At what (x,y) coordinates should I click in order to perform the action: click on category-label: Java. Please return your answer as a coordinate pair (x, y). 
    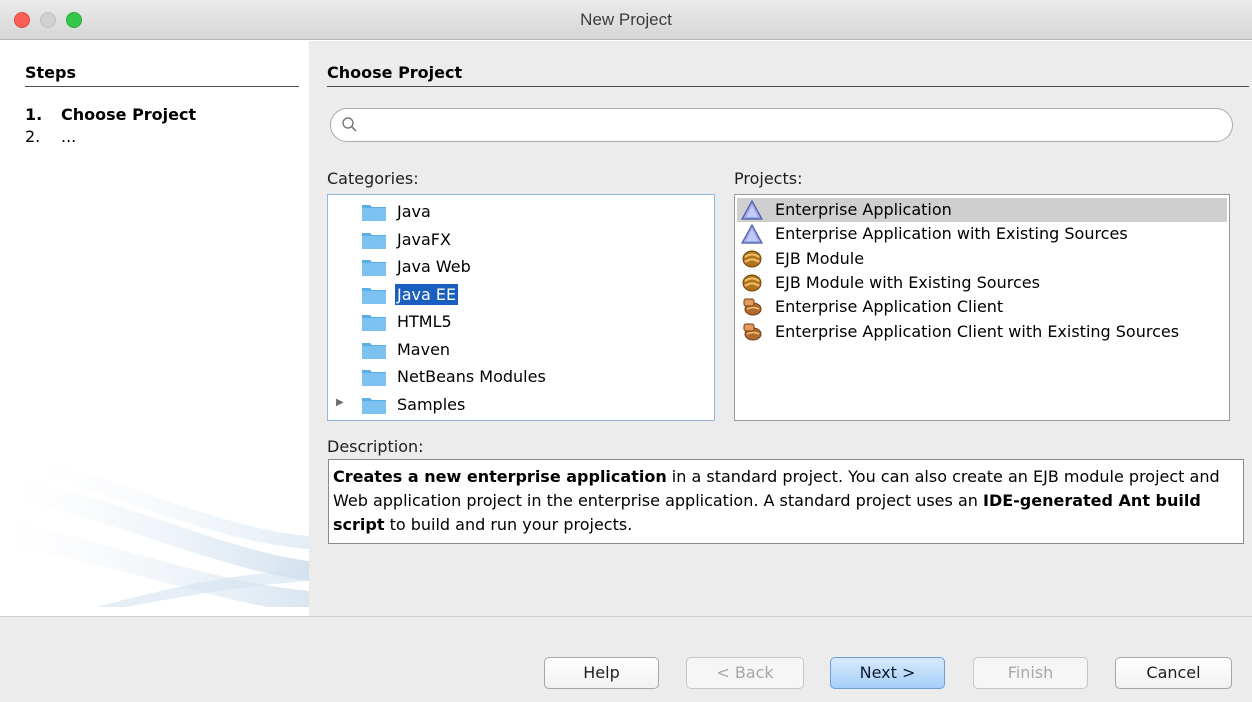
    Looking at the image, I should click on (414, 211).